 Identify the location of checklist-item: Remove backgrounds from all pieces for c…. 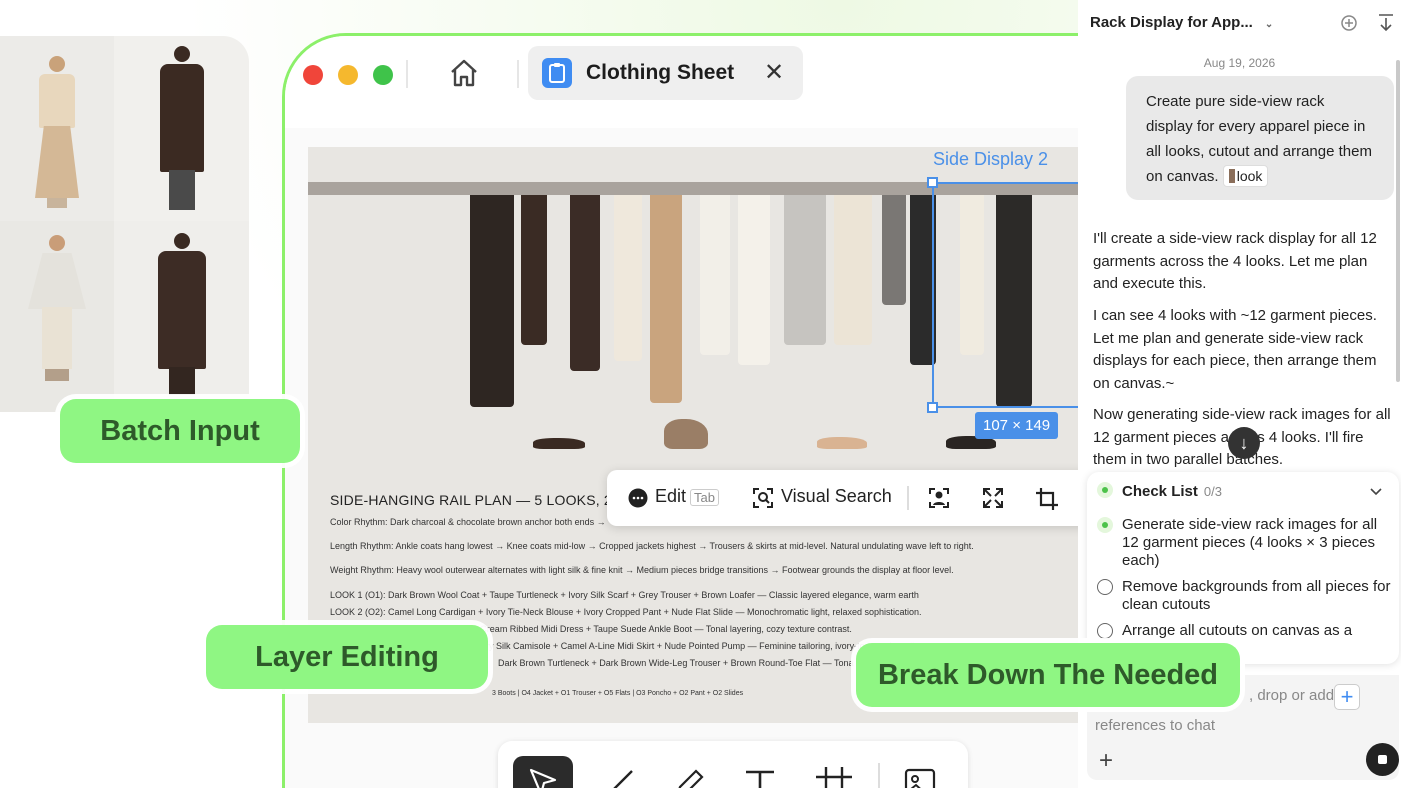
(1256, 595).